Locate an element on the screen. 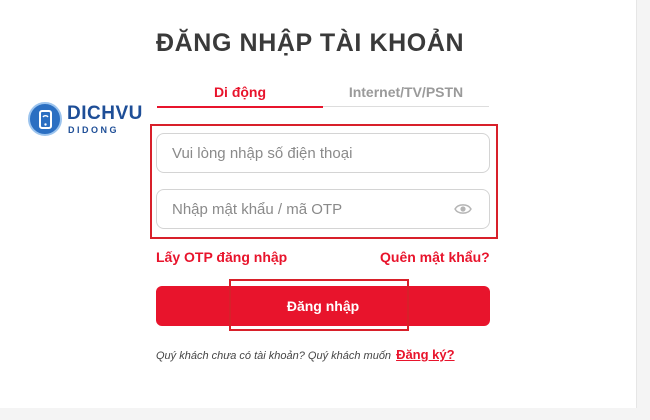 This screenshot has height=420, width=650. phone-field is located at coordinates (323, 153).